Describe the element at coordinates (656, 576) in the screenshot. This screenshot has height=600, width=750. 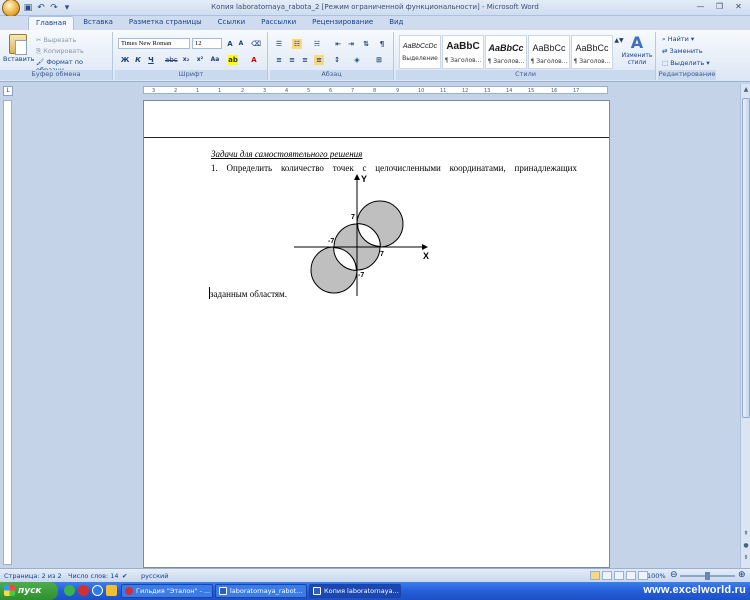
I see `zoom-level: 100%` at that location.